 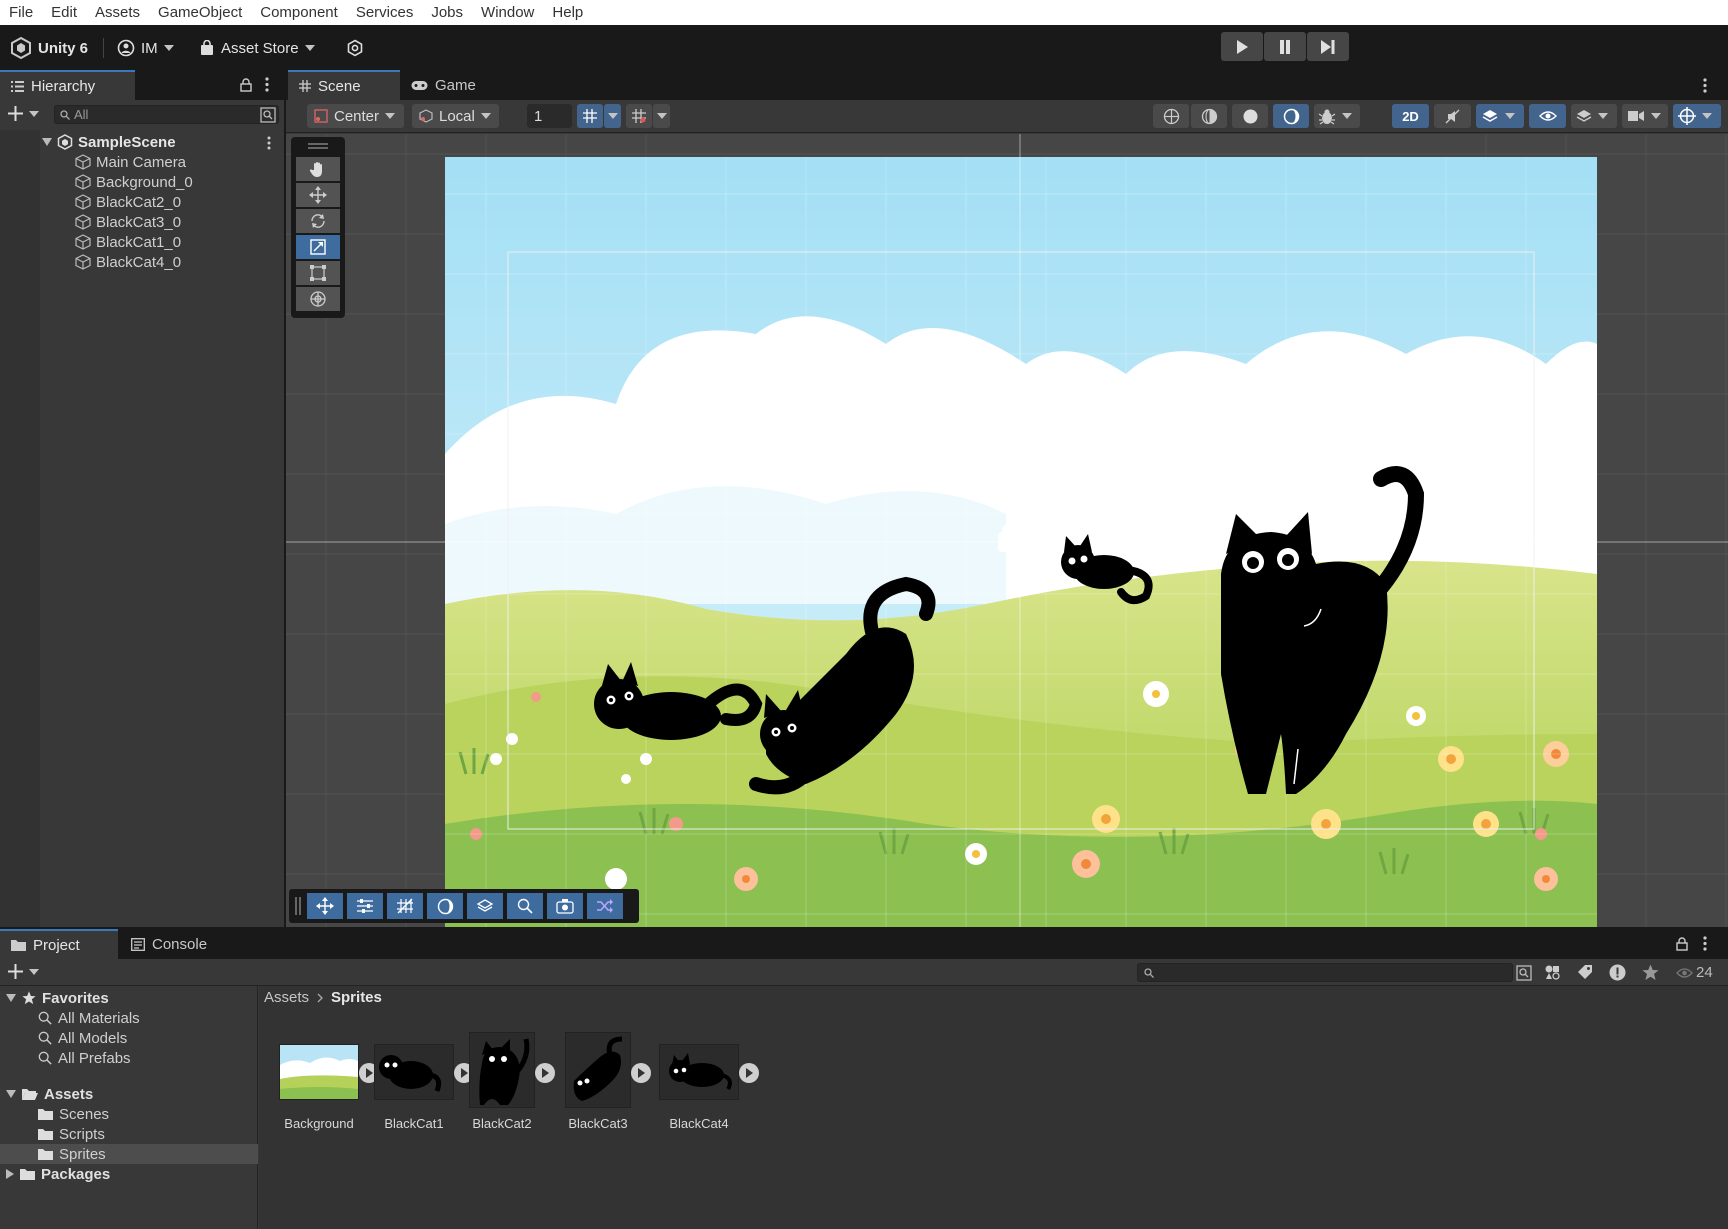 What do you see at coordinates (200, 12) in the screenshot?
I see `menu-gameobject: GameObject` at bounding box center [200, 12].